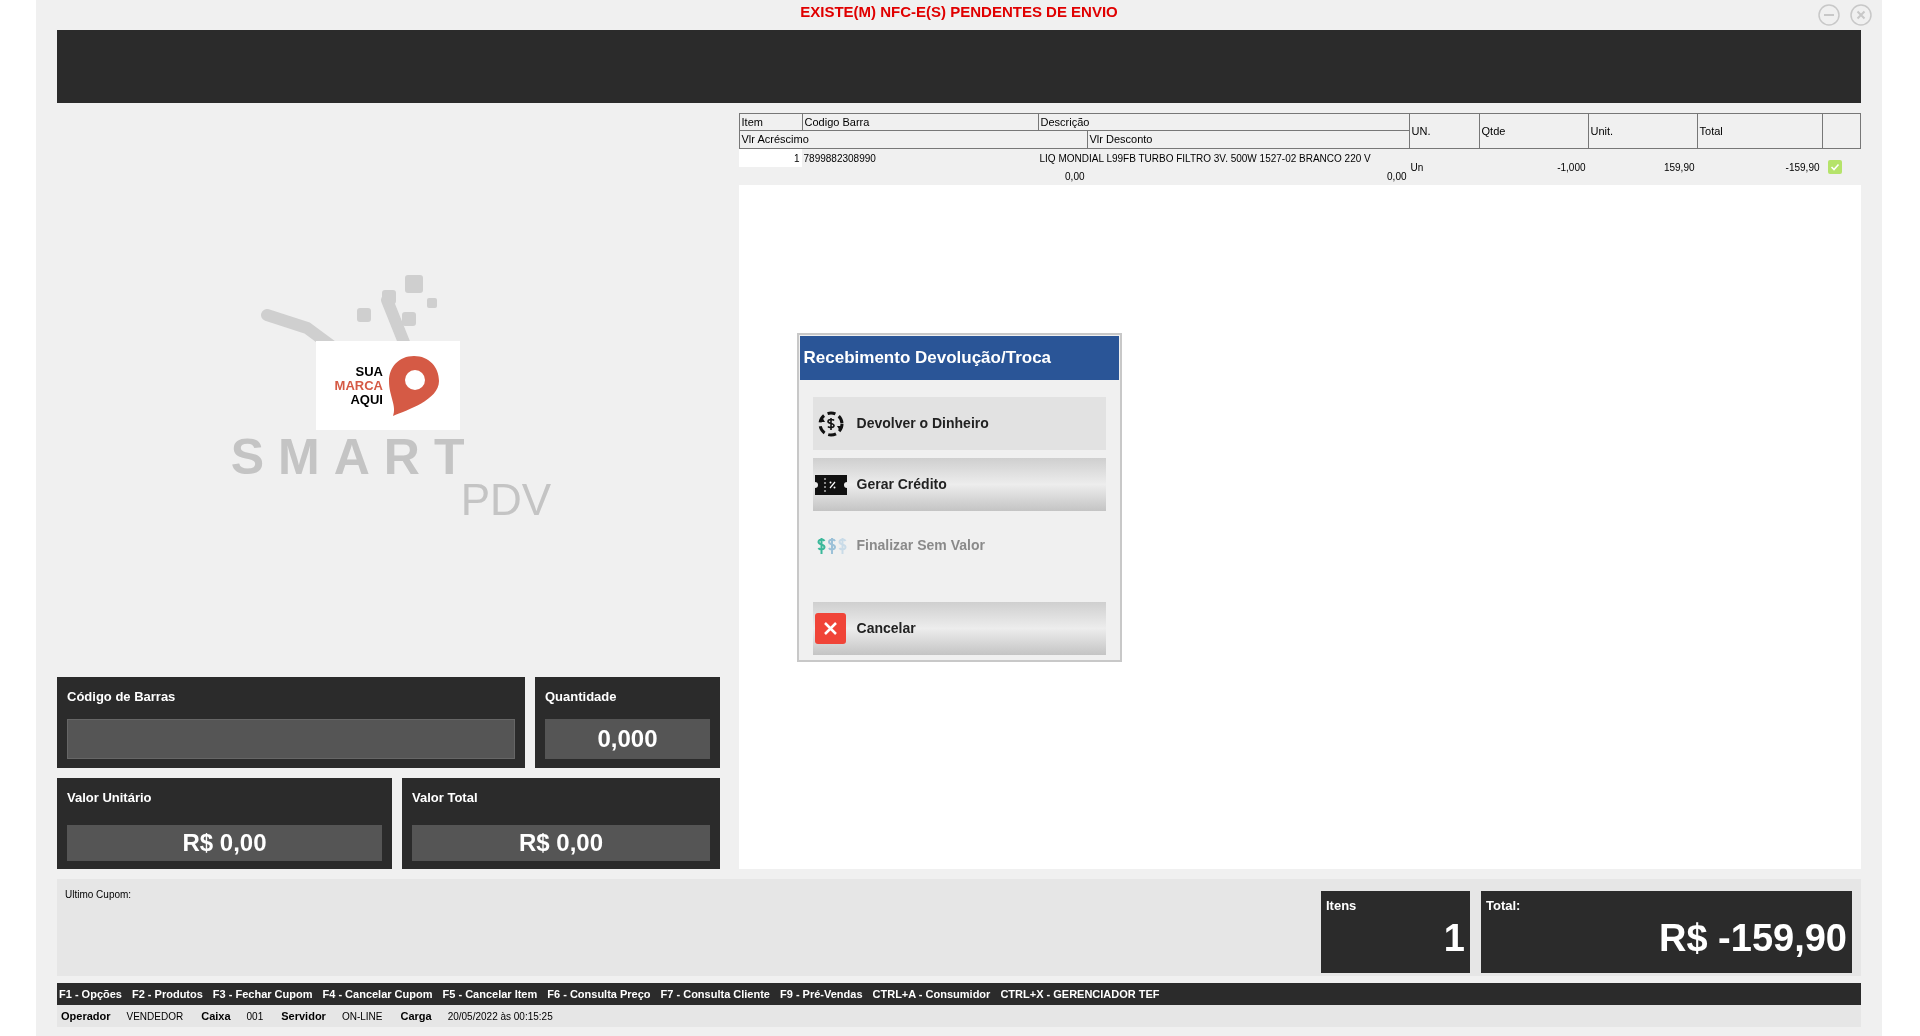 Image resolution: width=1920 pixels, height=1036 pixels. Describe the element at coordinates (959, 628) in the screenshot. I see `dialog-option-button: Cancelar` at that location.